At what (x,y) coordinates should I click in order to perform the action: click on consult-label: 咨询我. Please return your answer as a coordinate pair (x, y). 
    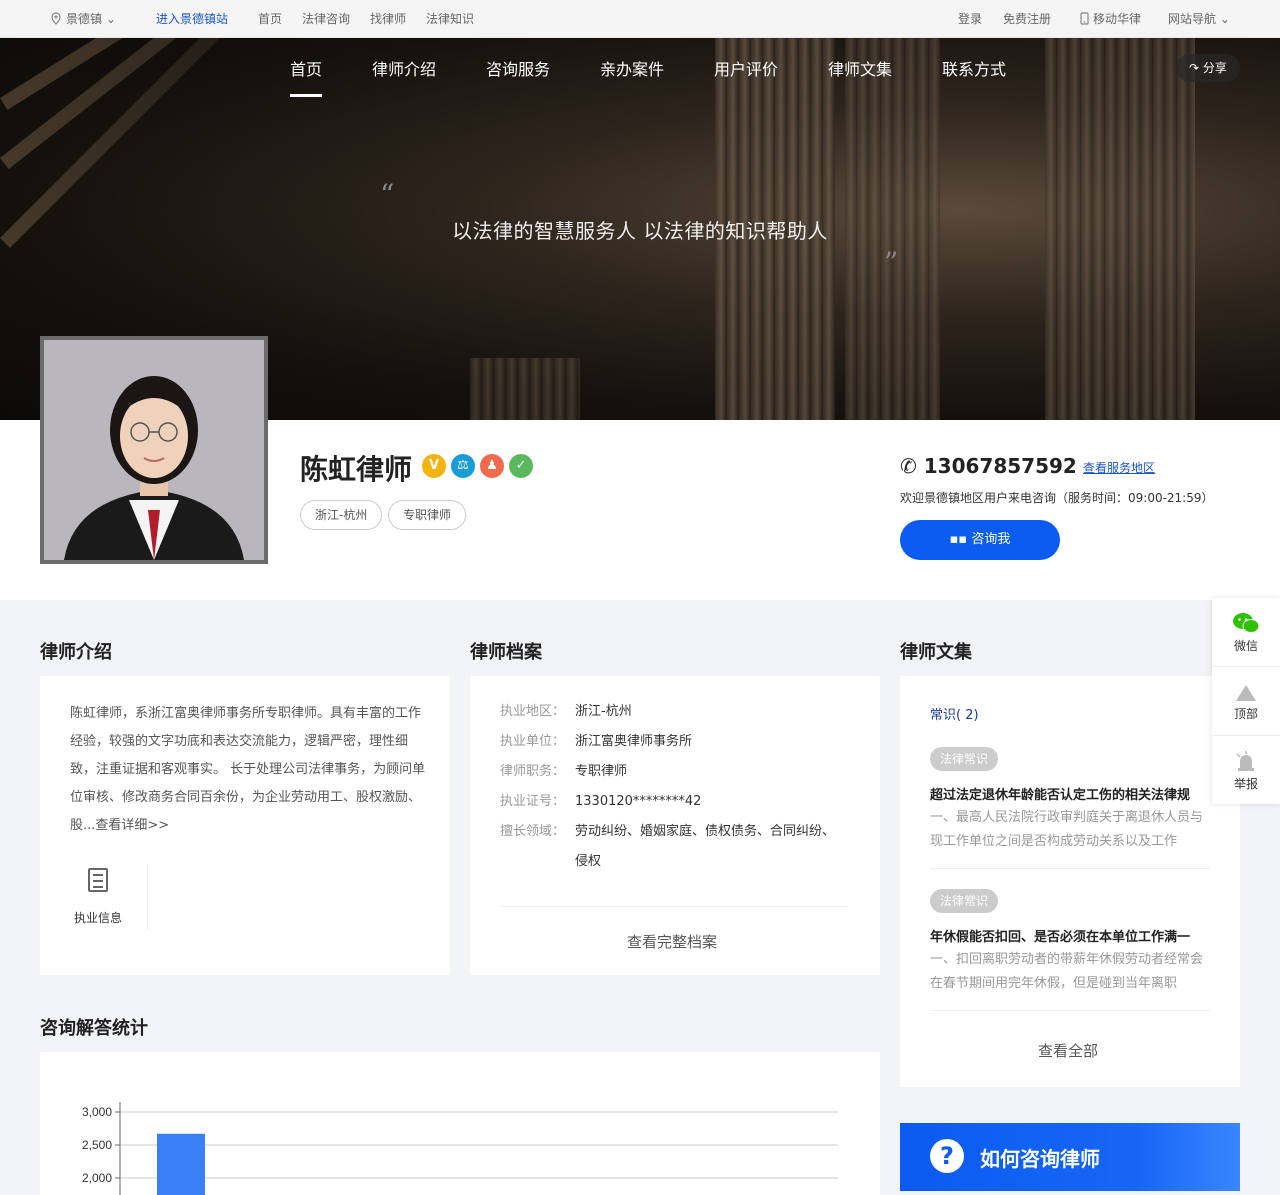
    Looking at the image, I should click on (991, 539).